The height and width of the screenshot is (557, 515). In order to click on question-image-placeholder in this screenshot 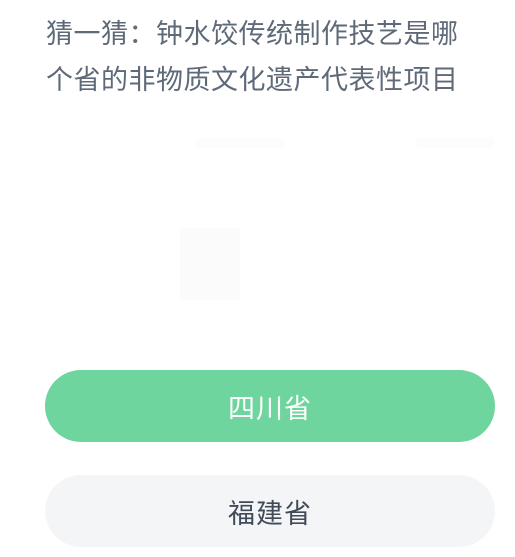, I will do `click(210, 264)`.